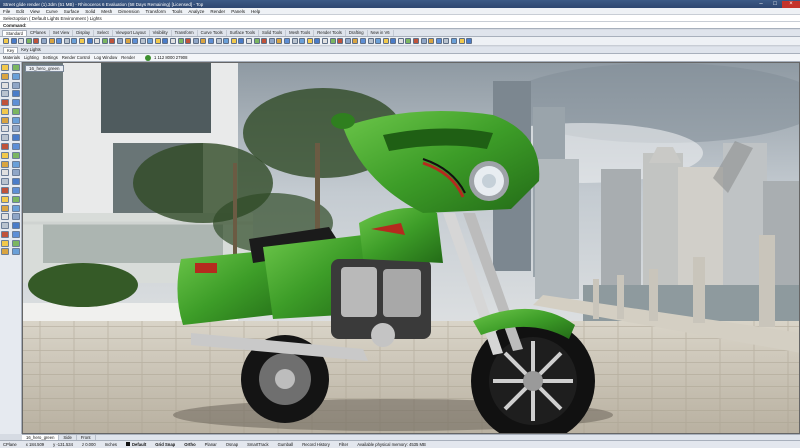 The image size is (800, 448). What do you see at coordinates (255, 11) in the screenshot?
I see `menu-help: Help` at bounding box center [255, 11].